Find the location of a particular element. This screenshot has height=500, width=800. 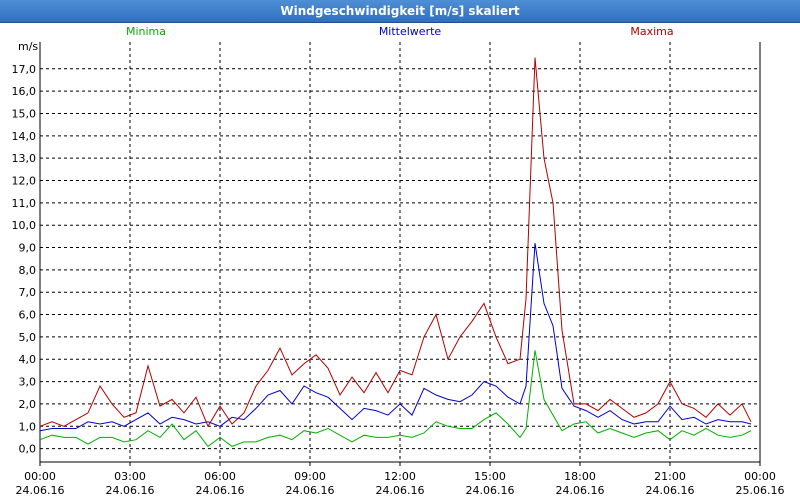

y-tick-label: 7,0 is located at coordinates (28, 292).